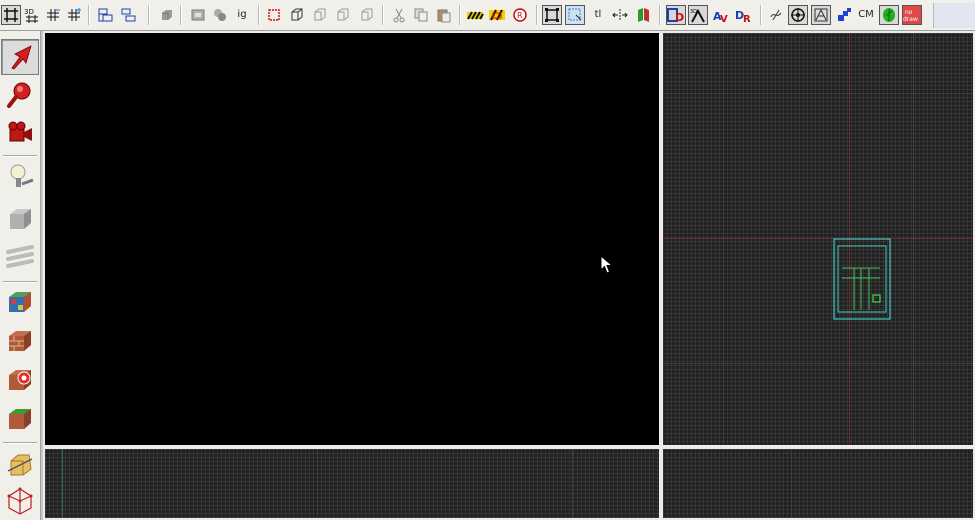  Describe the element at coordinates (776, 15) in the screenshot. I see `snap-icon` at that location.